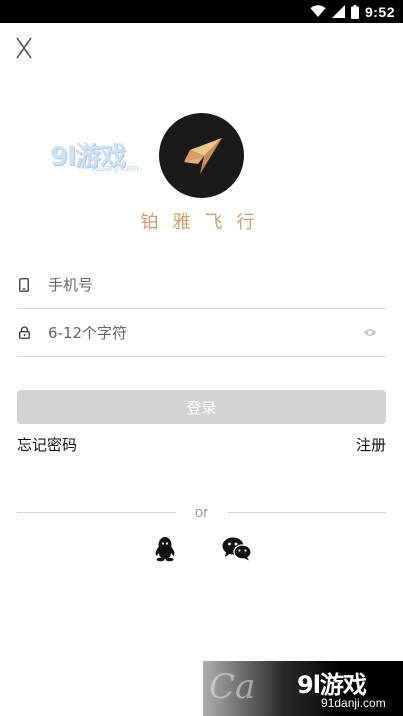 The height and width of the screenshot is (716, 403). Describe the element at coordinates (371, 444) in the screenshot. I see `register-link: 注册` at that location.